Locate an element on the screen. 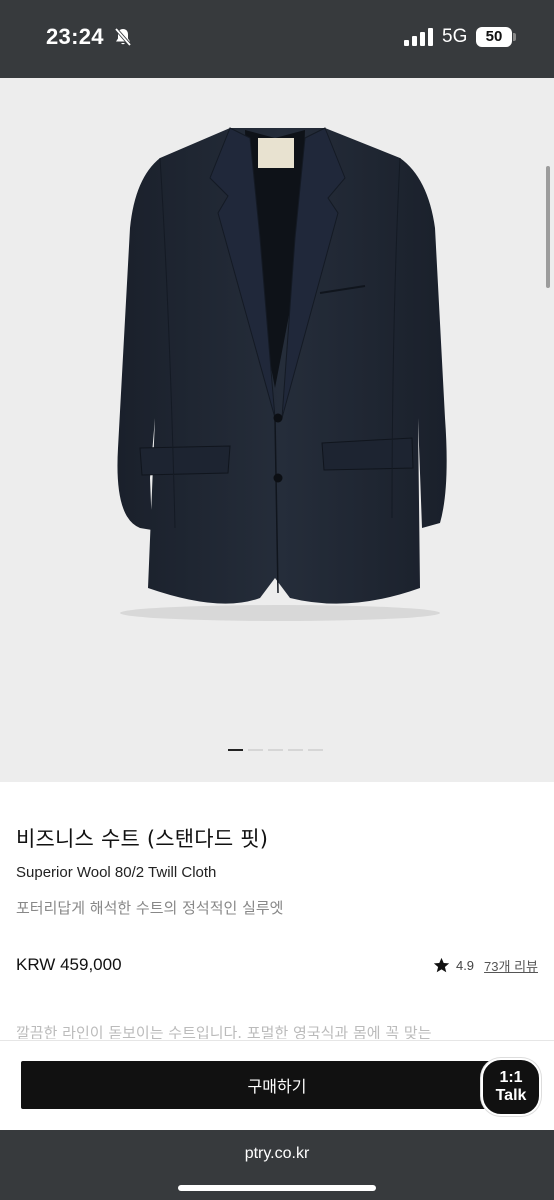  reviews-link: 73개 리뷰 is located at coordinates (511, 965).